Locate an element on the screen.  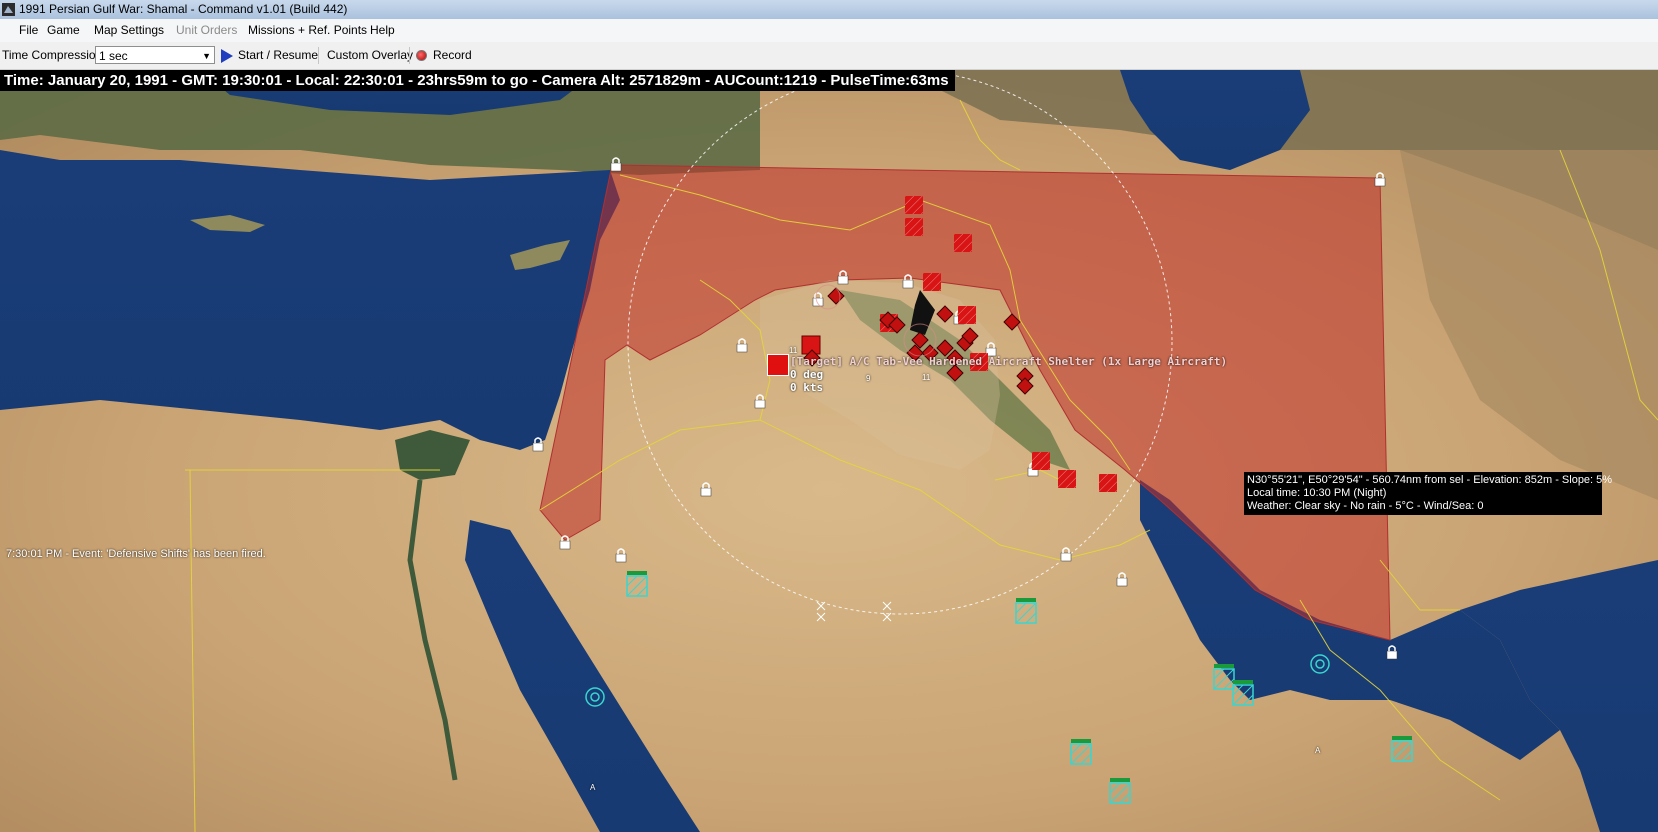
selected-unit-count: 11 is located at coordinates (793, 350).